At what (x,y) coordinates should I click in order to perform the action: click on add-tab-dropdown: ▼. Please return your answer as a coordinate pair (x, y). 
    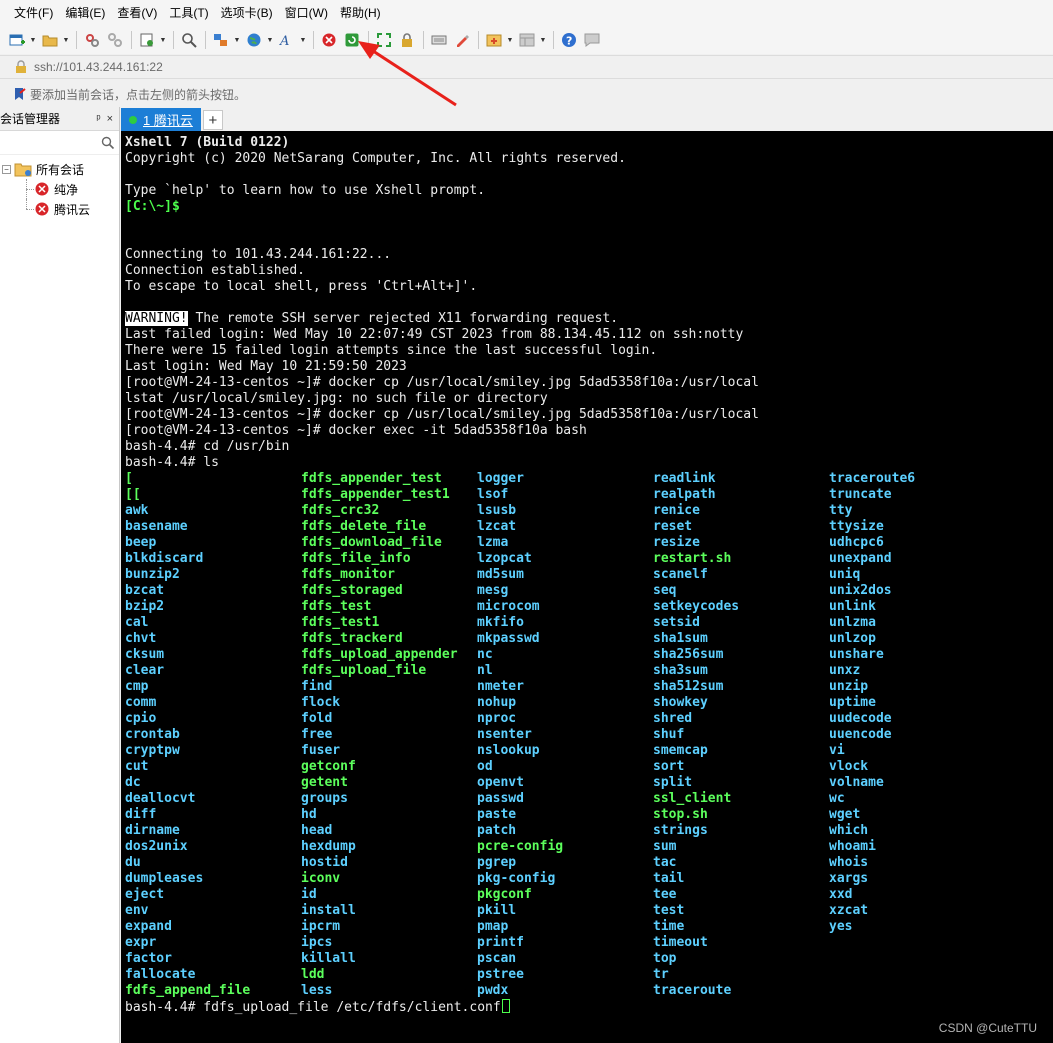
    Looking at the image, I should click on (510, 40).